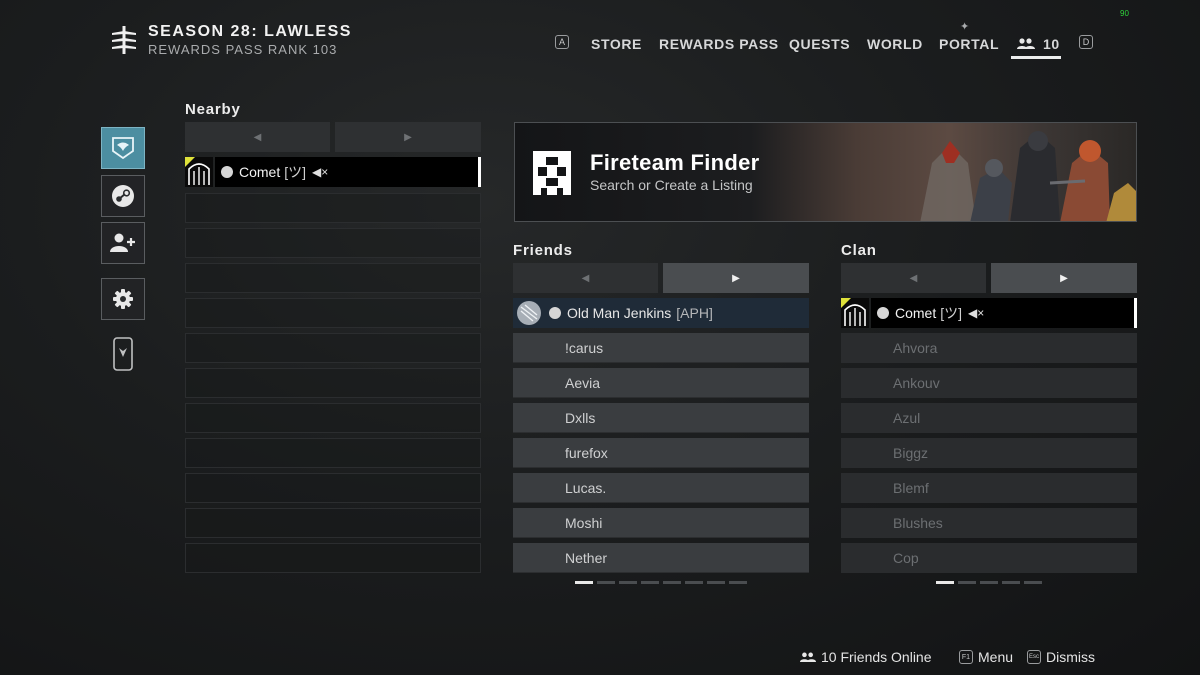 The image size is (1200, 675). I want to click on player-name: Comet, so click(260, 172).